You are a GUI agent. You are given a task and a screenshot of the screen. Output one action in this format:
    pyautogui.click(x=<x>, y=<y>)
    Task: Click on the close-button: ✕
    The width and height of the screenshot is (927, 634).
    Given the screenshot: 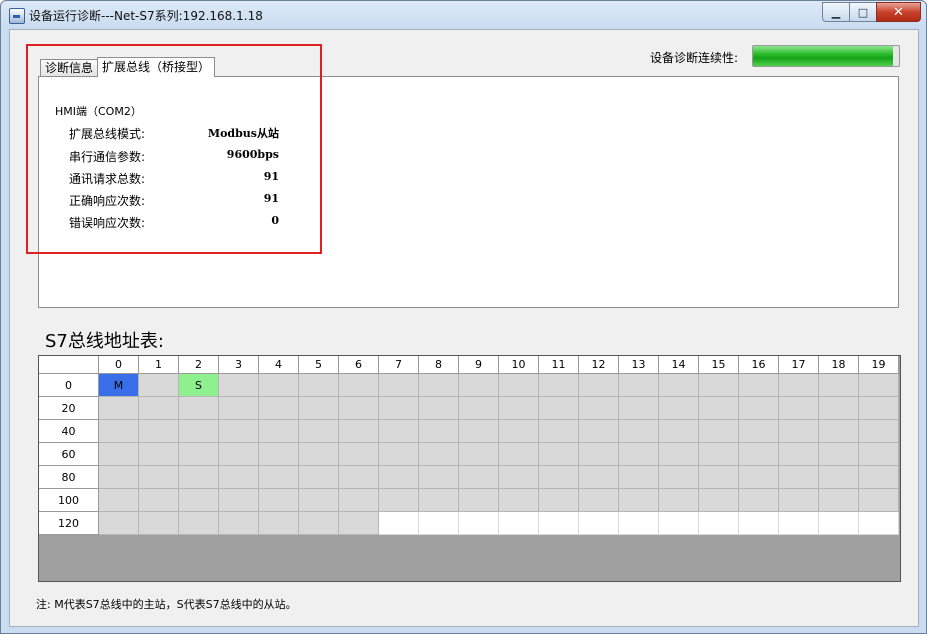 What is the action you would take?
    pyautogui.click(x=898, y=12)
    